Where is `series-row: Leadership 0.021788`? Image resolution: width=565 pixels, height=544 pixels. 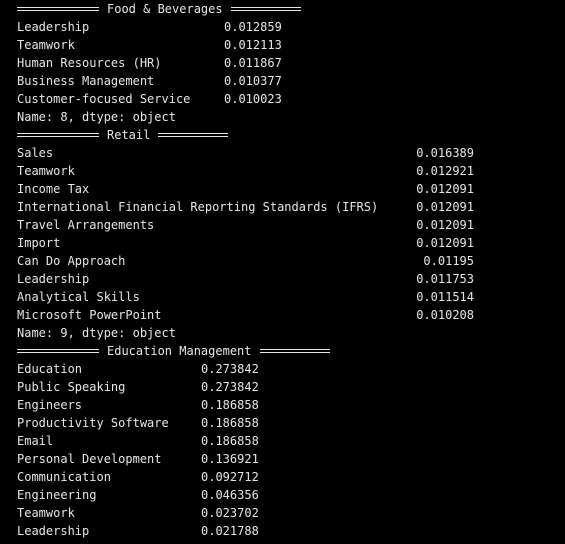
series-row: Leadership 0.021788 is located at coordinates (291, 531).